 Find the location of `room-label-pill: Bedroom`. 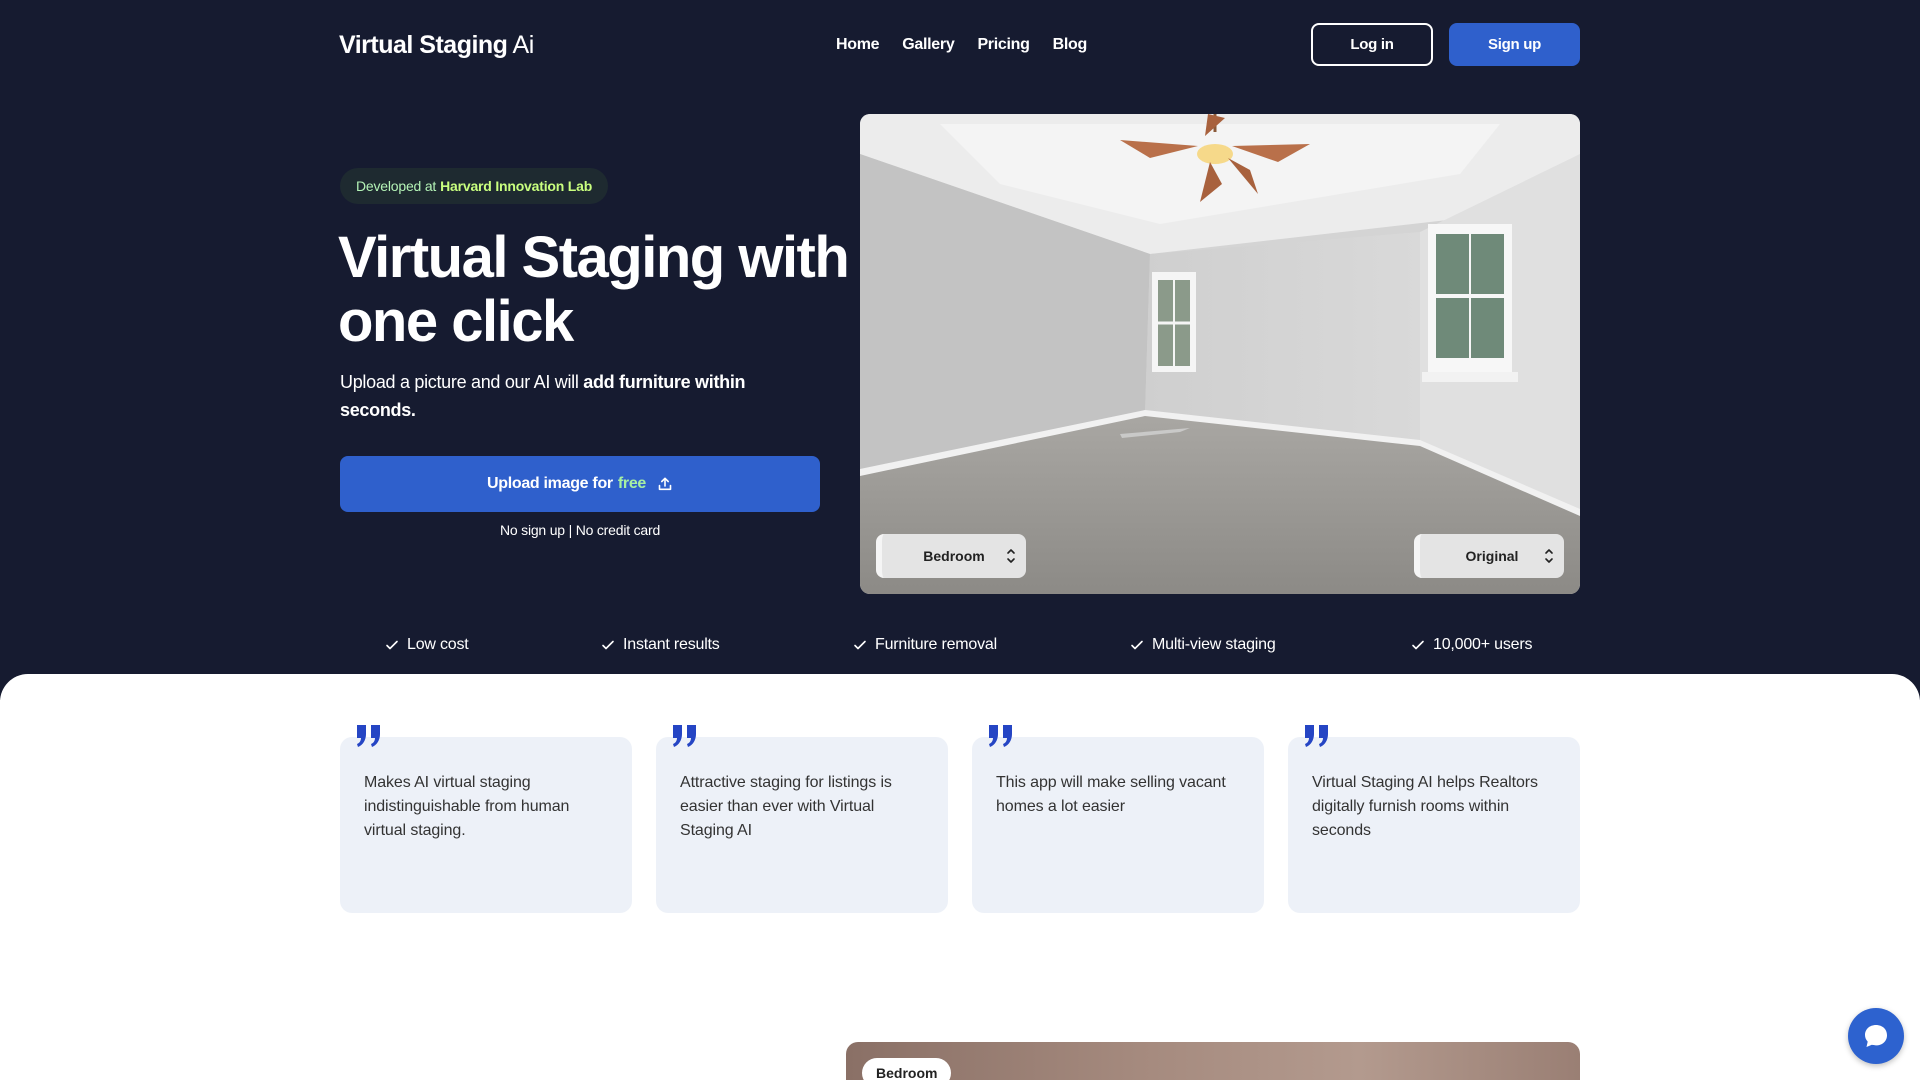

room-label-pill: Bedroom is located at coordinates (907, 1069).